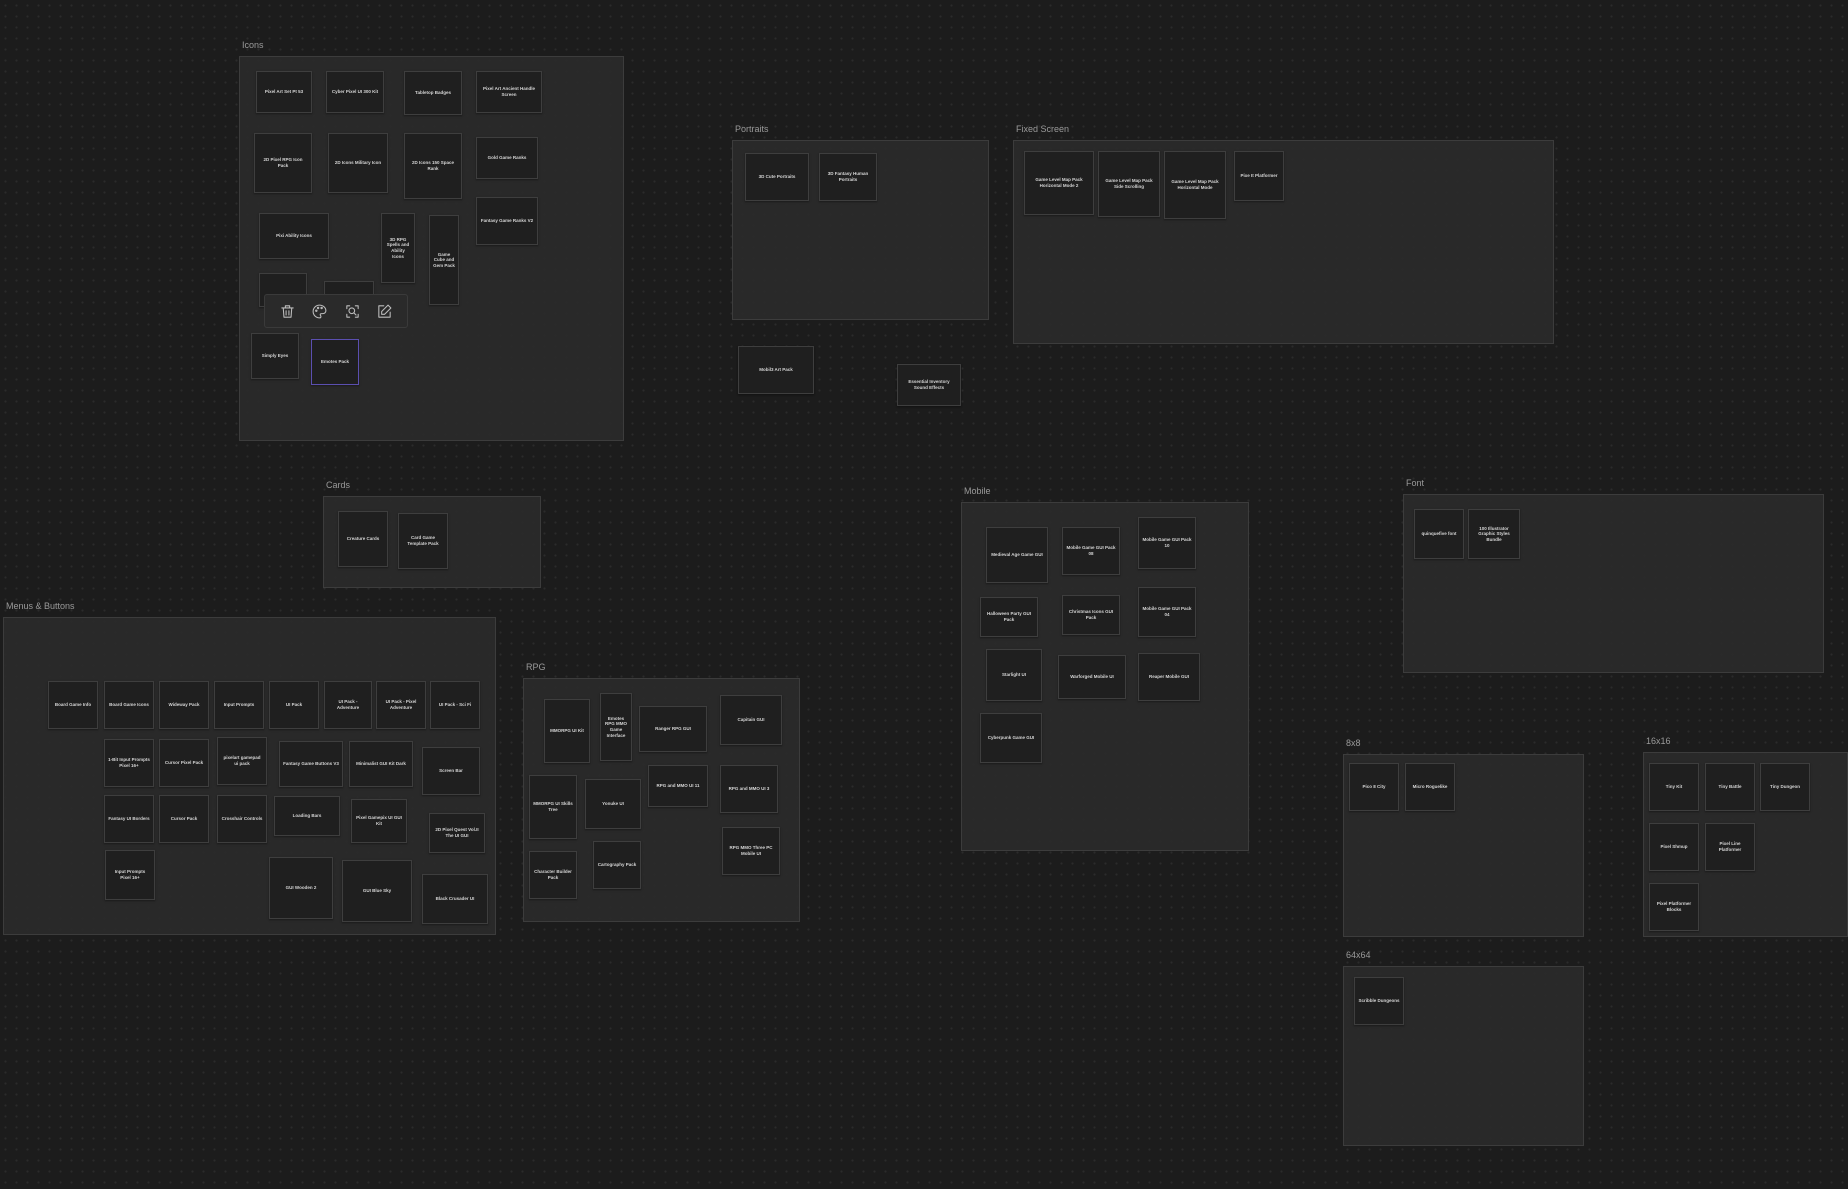 The height and width of the screenshot is (1189, 1848). I want to click on asset-card: GUI Blue Sky, so click(377, 891).